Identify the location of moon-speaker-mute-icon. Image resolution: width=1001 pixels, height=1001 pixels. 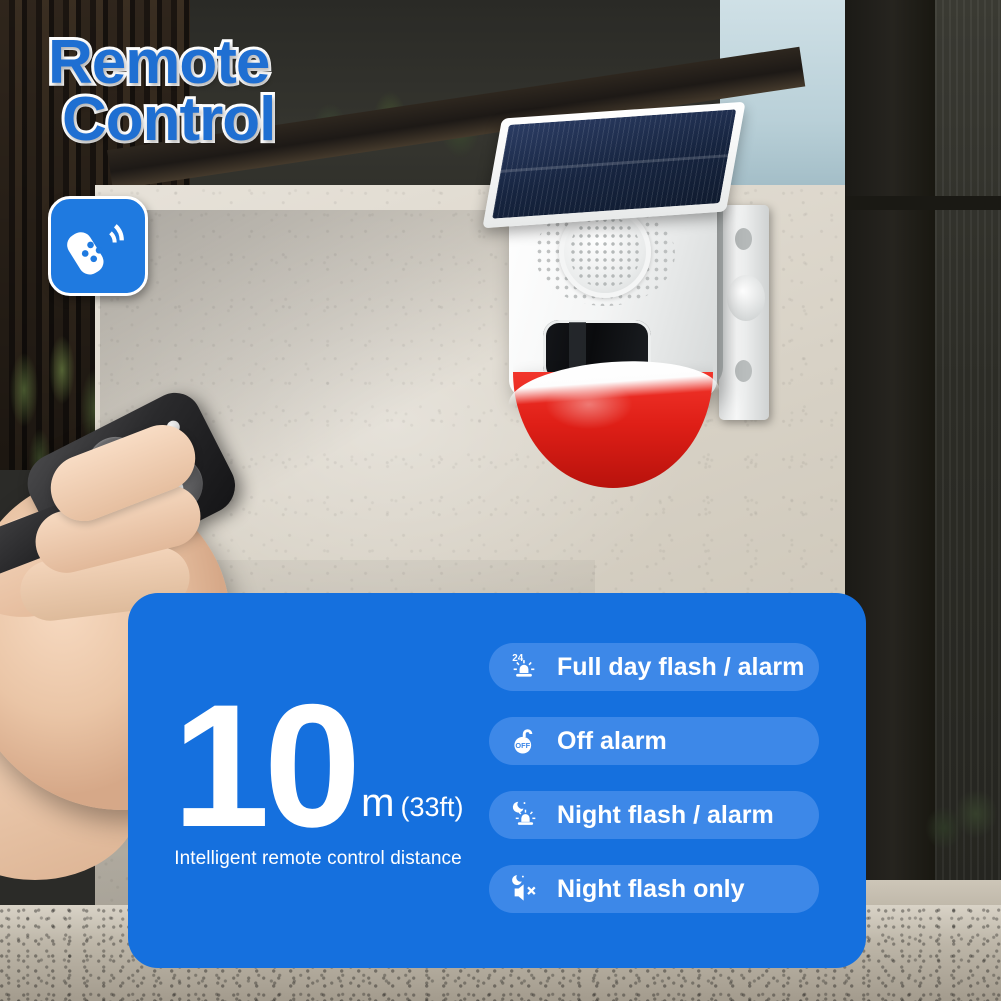
(524, 889).